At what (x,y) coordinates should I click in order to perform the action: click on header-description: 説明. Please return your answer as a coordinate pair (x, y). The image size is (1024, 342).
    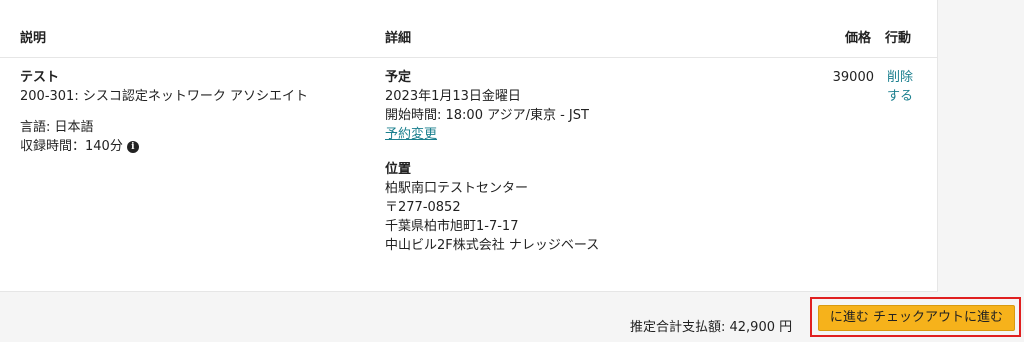
    Looking at the image, I should click on (33, 38).